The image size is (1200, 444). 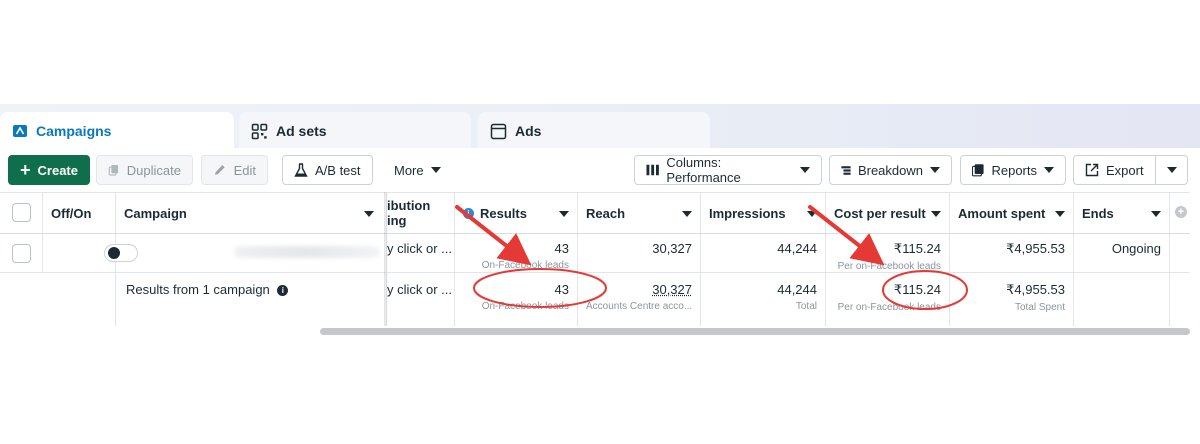 I want to click on summary-impressions-subtext: Total, so click(x=806, y=306).